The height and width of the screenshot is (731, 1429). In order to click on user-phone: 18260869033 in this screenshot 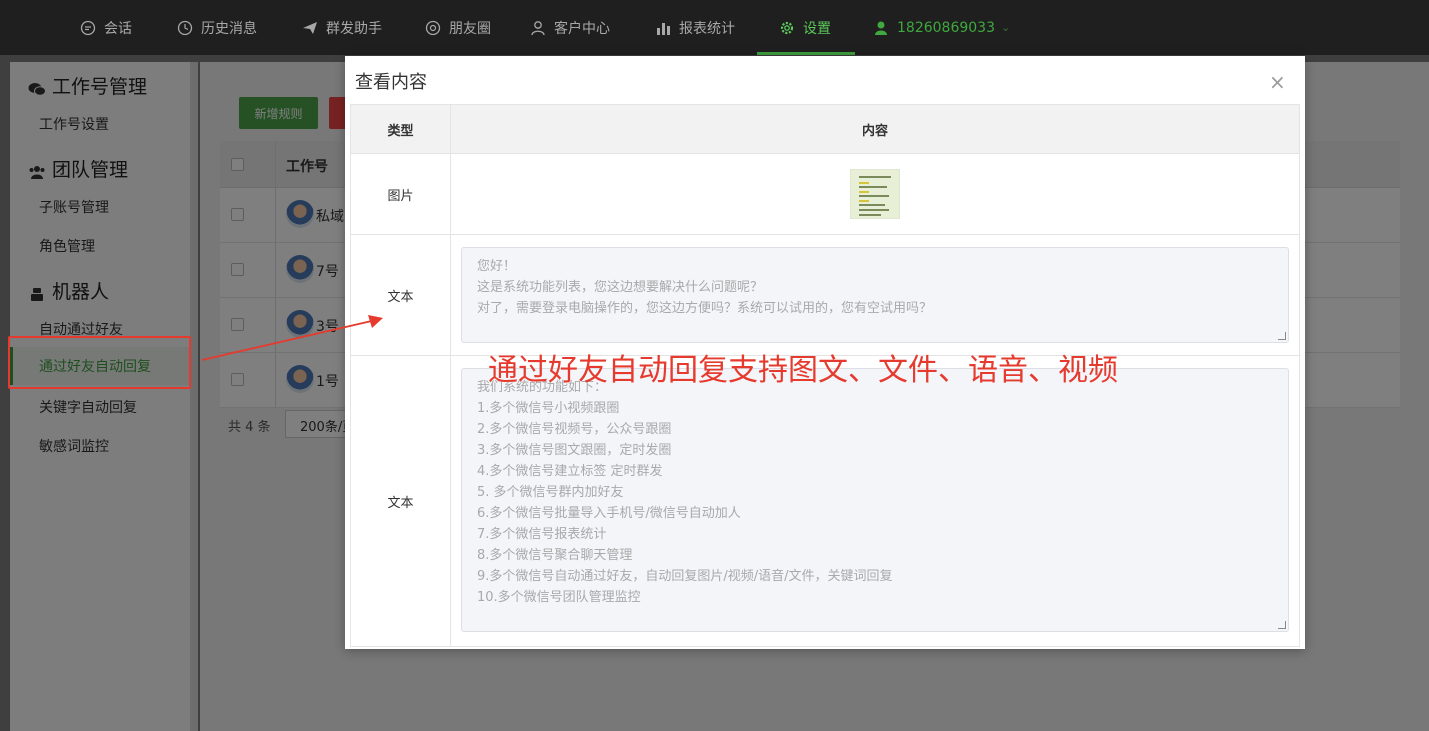, I will do `click(946, 27)`.